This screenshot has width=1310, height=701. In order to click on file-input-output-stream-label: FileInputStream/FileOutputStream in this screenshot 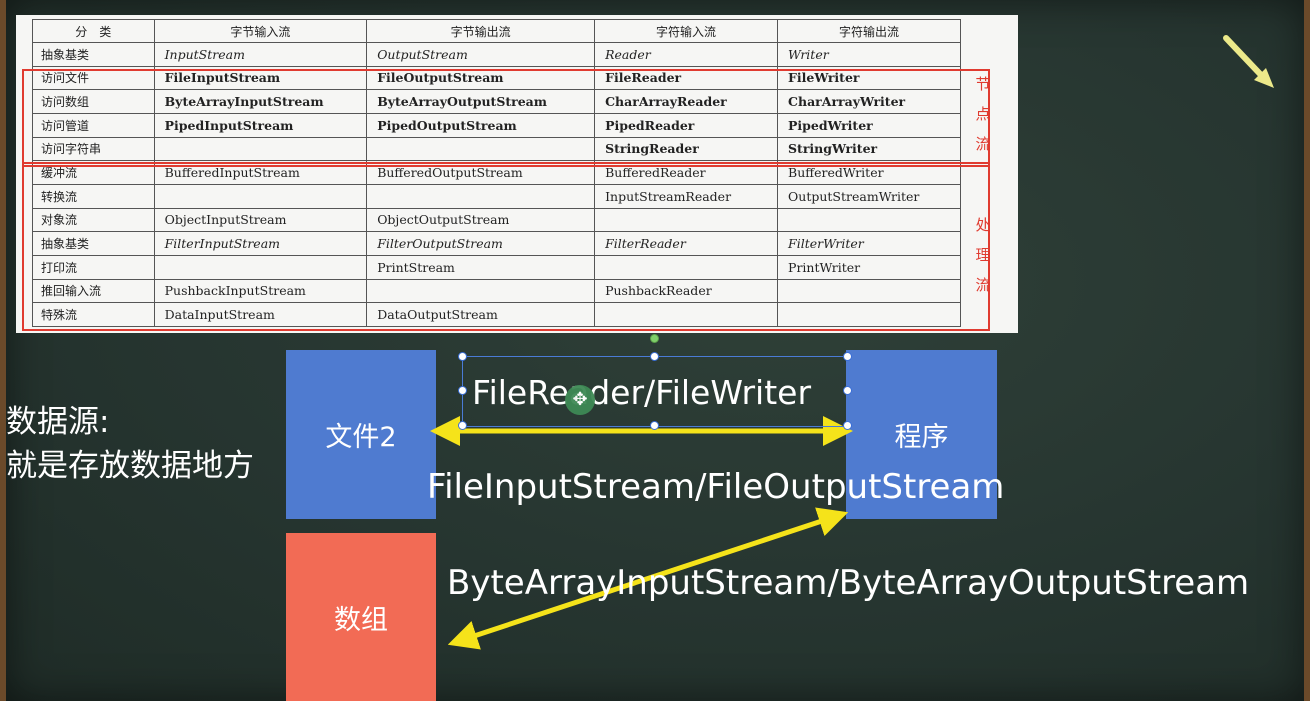, I will do `click(716, 487)`.